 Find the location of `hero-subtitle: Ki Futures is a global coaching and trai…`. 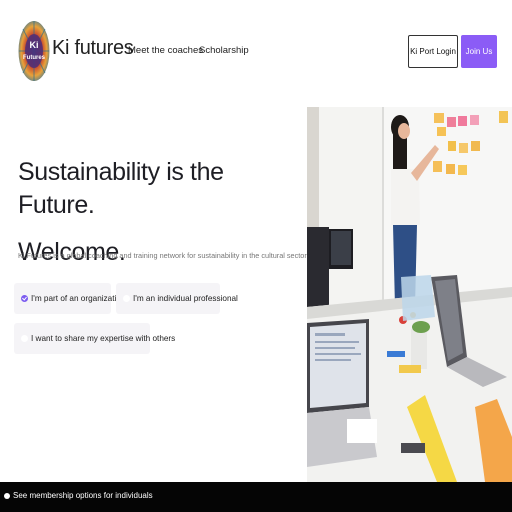

hero-subtitle: Ki Futures is a global coaching and trai… is located at coordinates (163, 255).